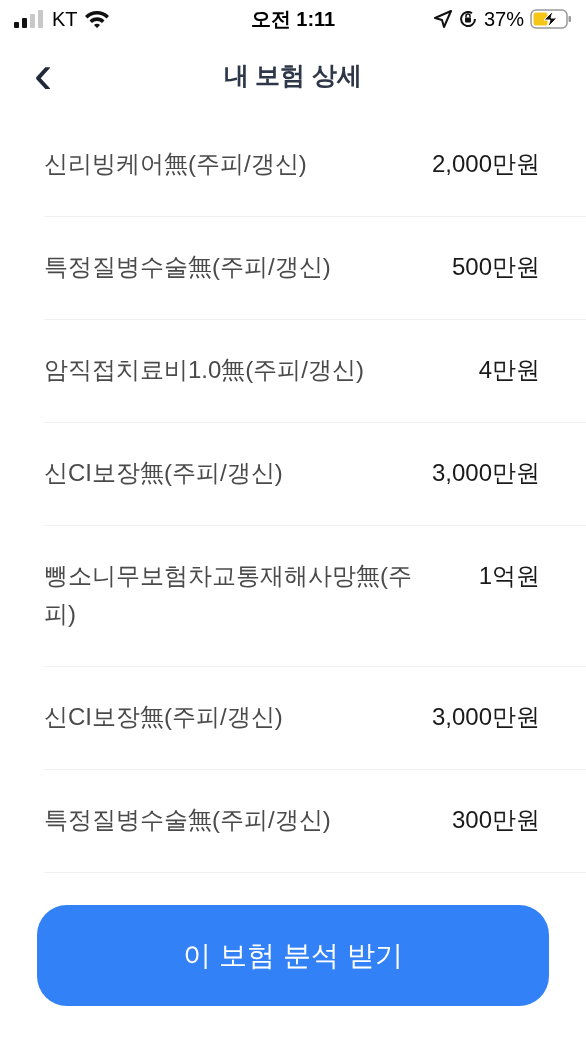 This screenshot has width=586, height=1040. What do you see at coordinates (509, 576) in the screenshot?
I see `coverage-amount: 1억원` at bounding box center [509, 576].